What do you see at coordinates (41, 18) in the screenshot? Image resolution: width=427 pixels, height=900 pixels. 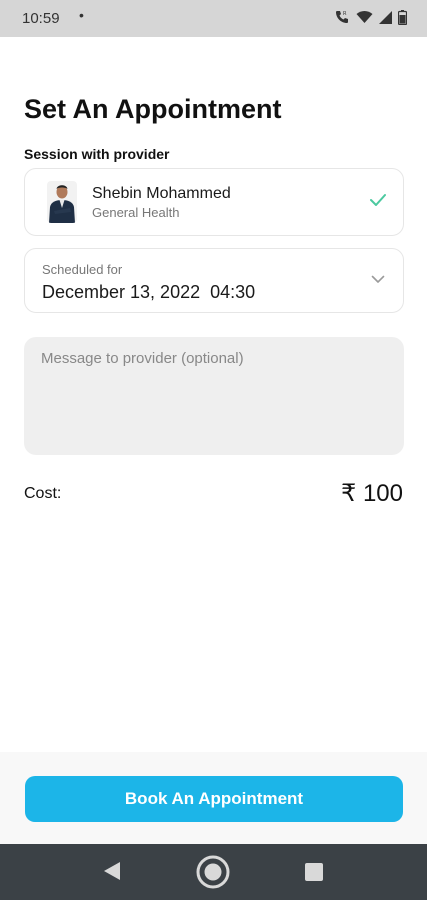 I see `status-time: 10:59` at bounding box center [41, 18].